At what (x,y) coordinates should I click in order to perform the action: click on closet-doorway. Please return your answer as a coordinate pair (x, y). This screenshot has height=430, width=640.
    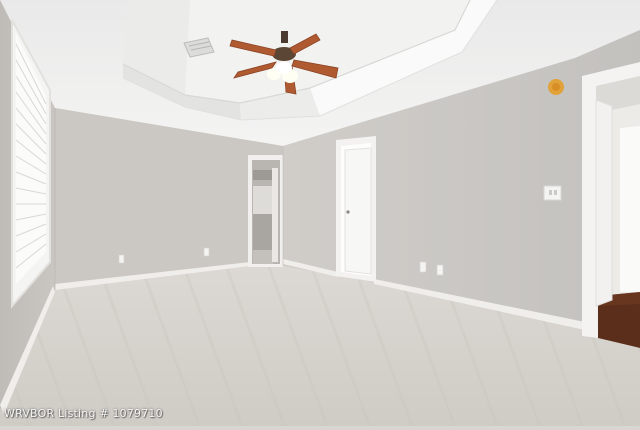
    Looking at the image, I should click on (265, 211).